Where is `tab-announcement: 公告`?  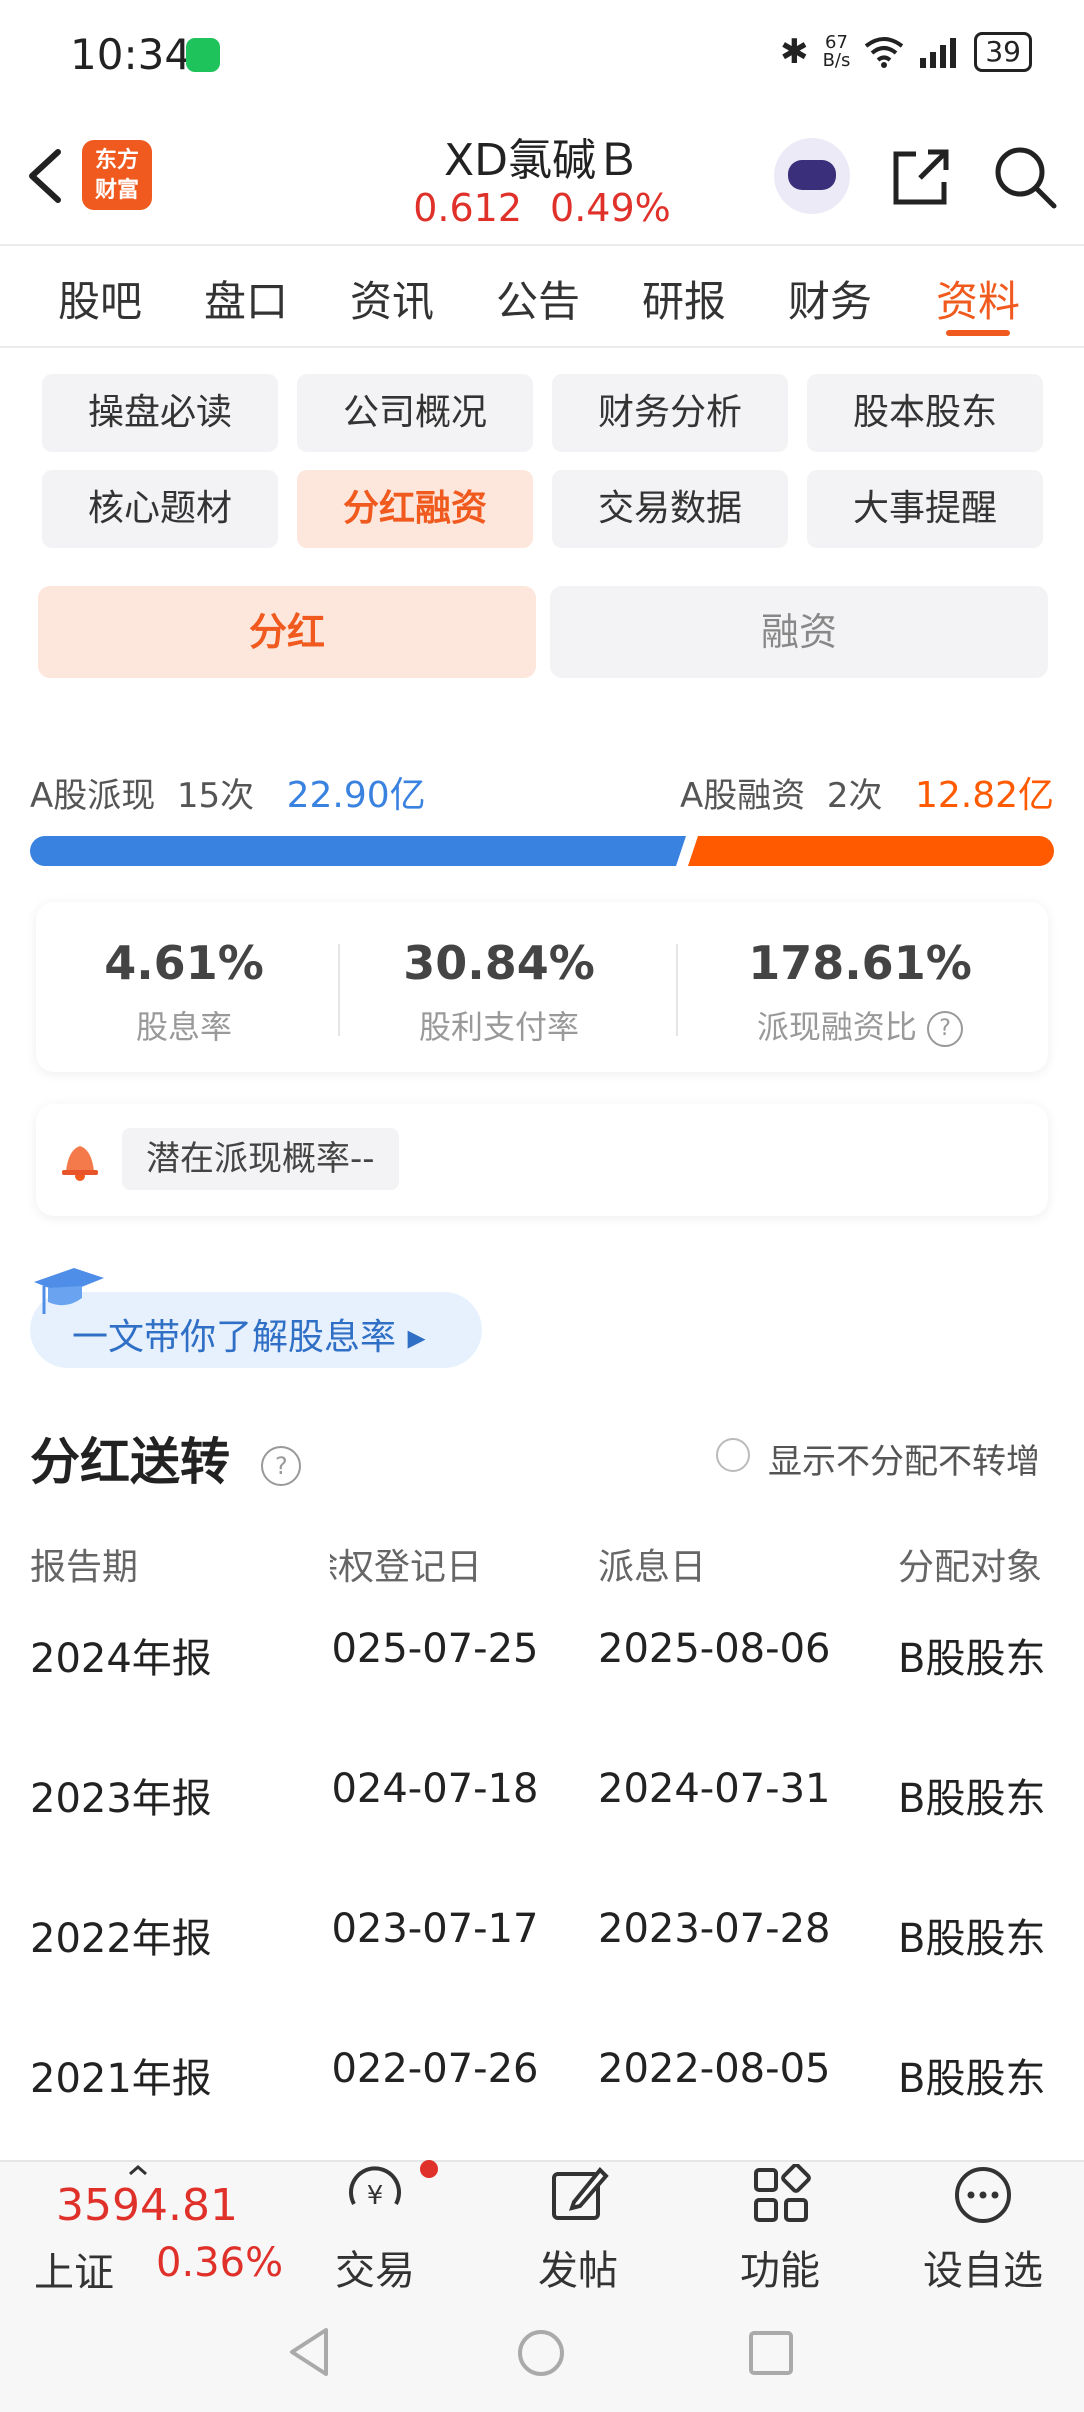 tab-announcement: 公告 is located at coordinates (538, 298).